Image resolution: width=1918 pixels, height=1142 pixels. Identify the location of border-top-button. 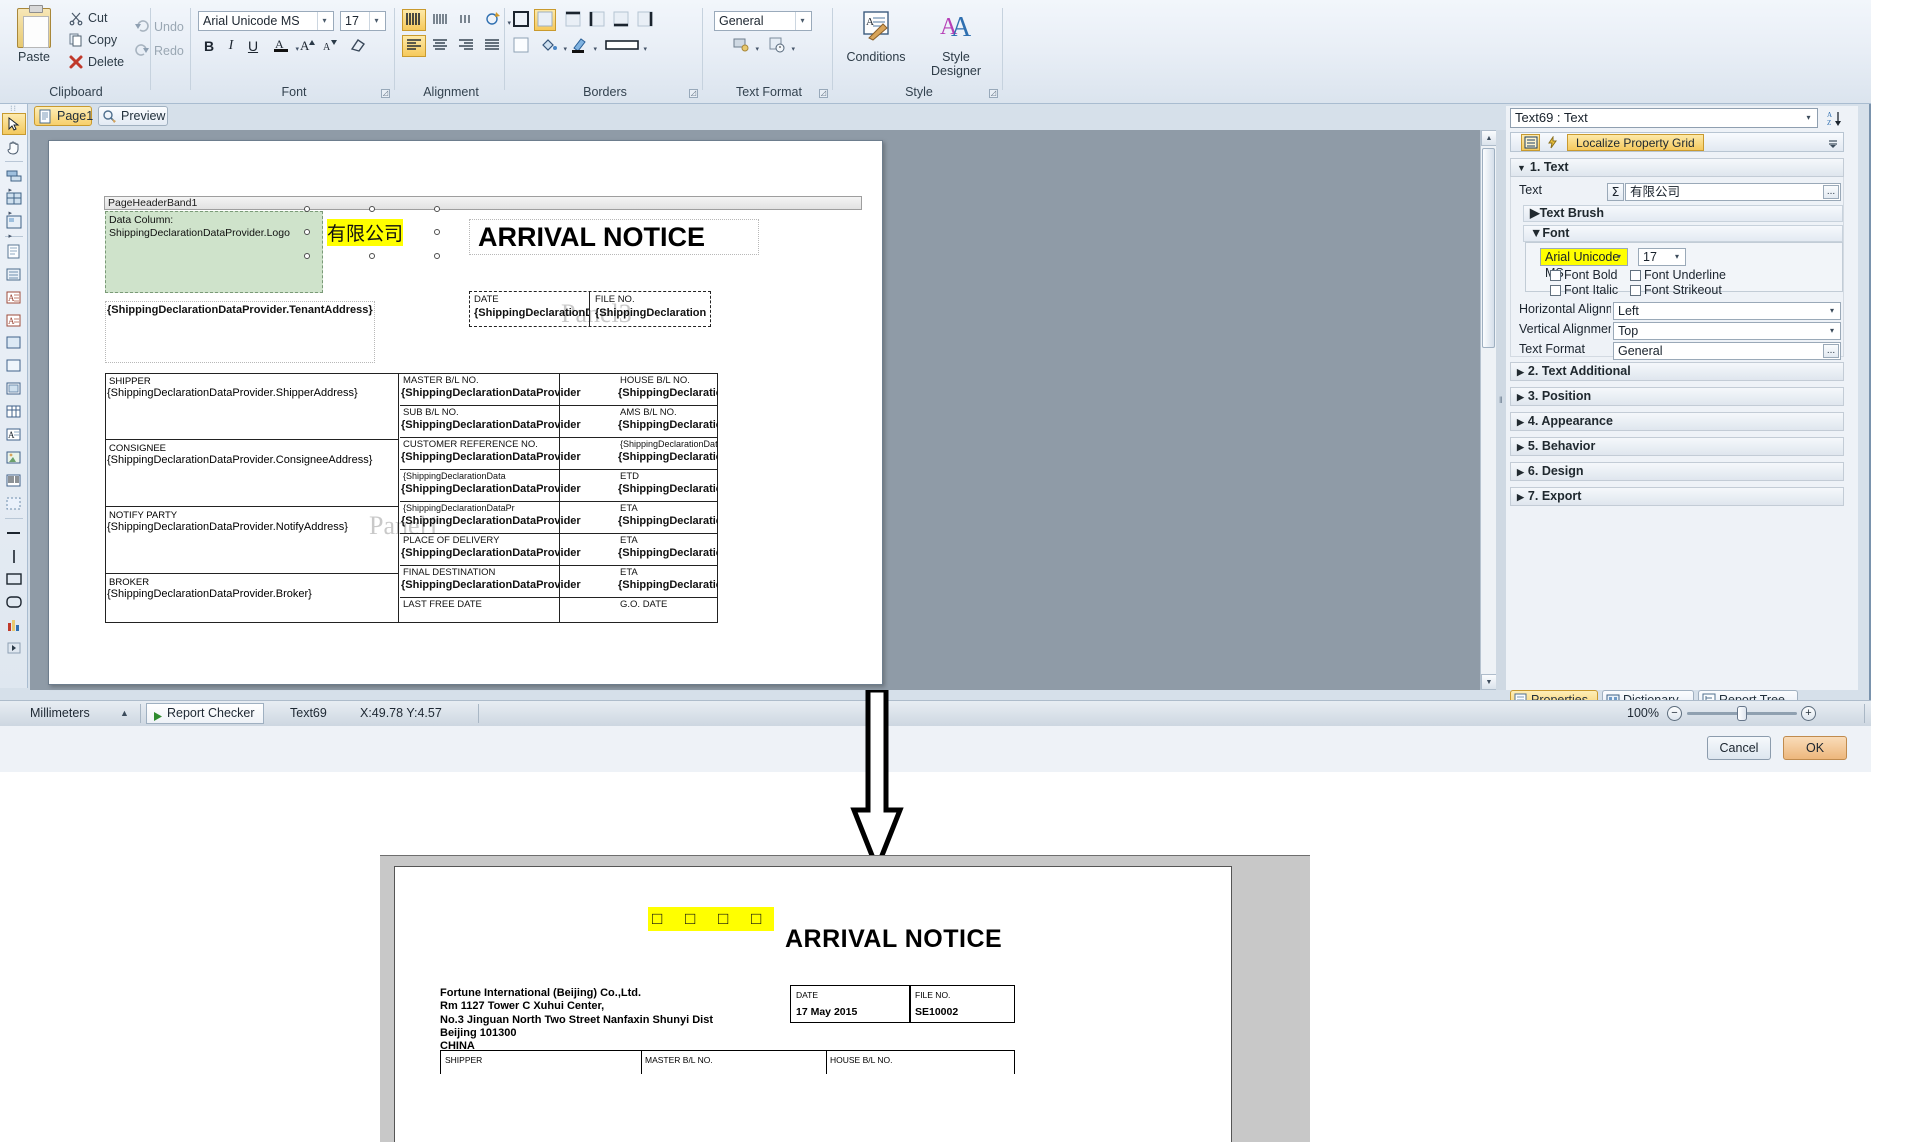
(573, 20).